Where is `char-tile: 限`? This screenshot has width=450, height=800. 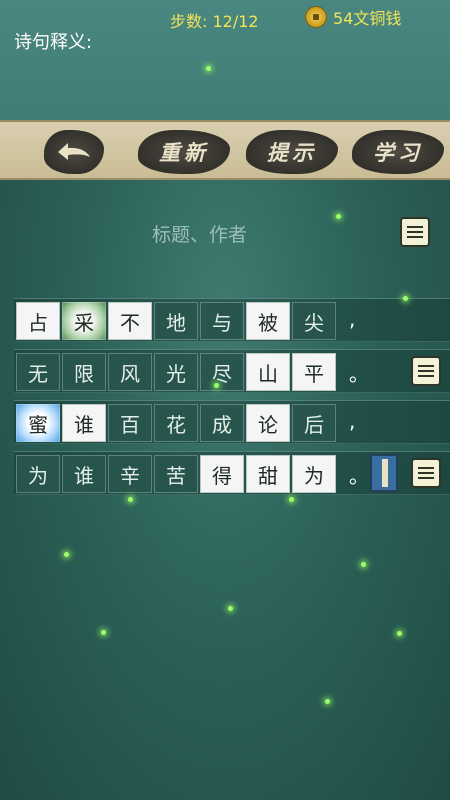 char-tile: 限 is located at coordinates (84, 372).